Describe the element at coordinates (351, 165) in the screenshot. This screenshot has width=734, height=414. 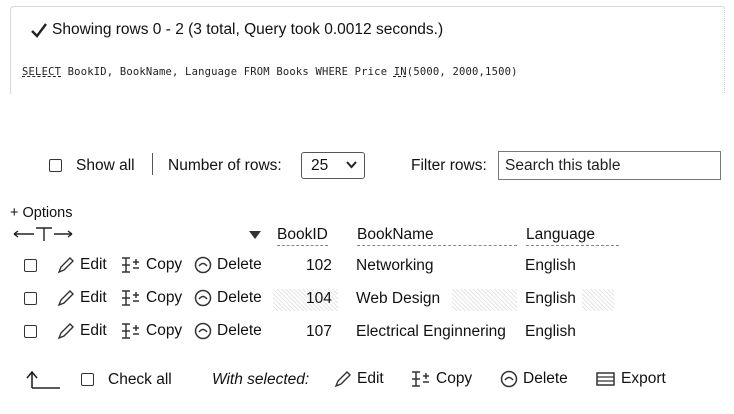
I see `chevron-down-icon` at that location.